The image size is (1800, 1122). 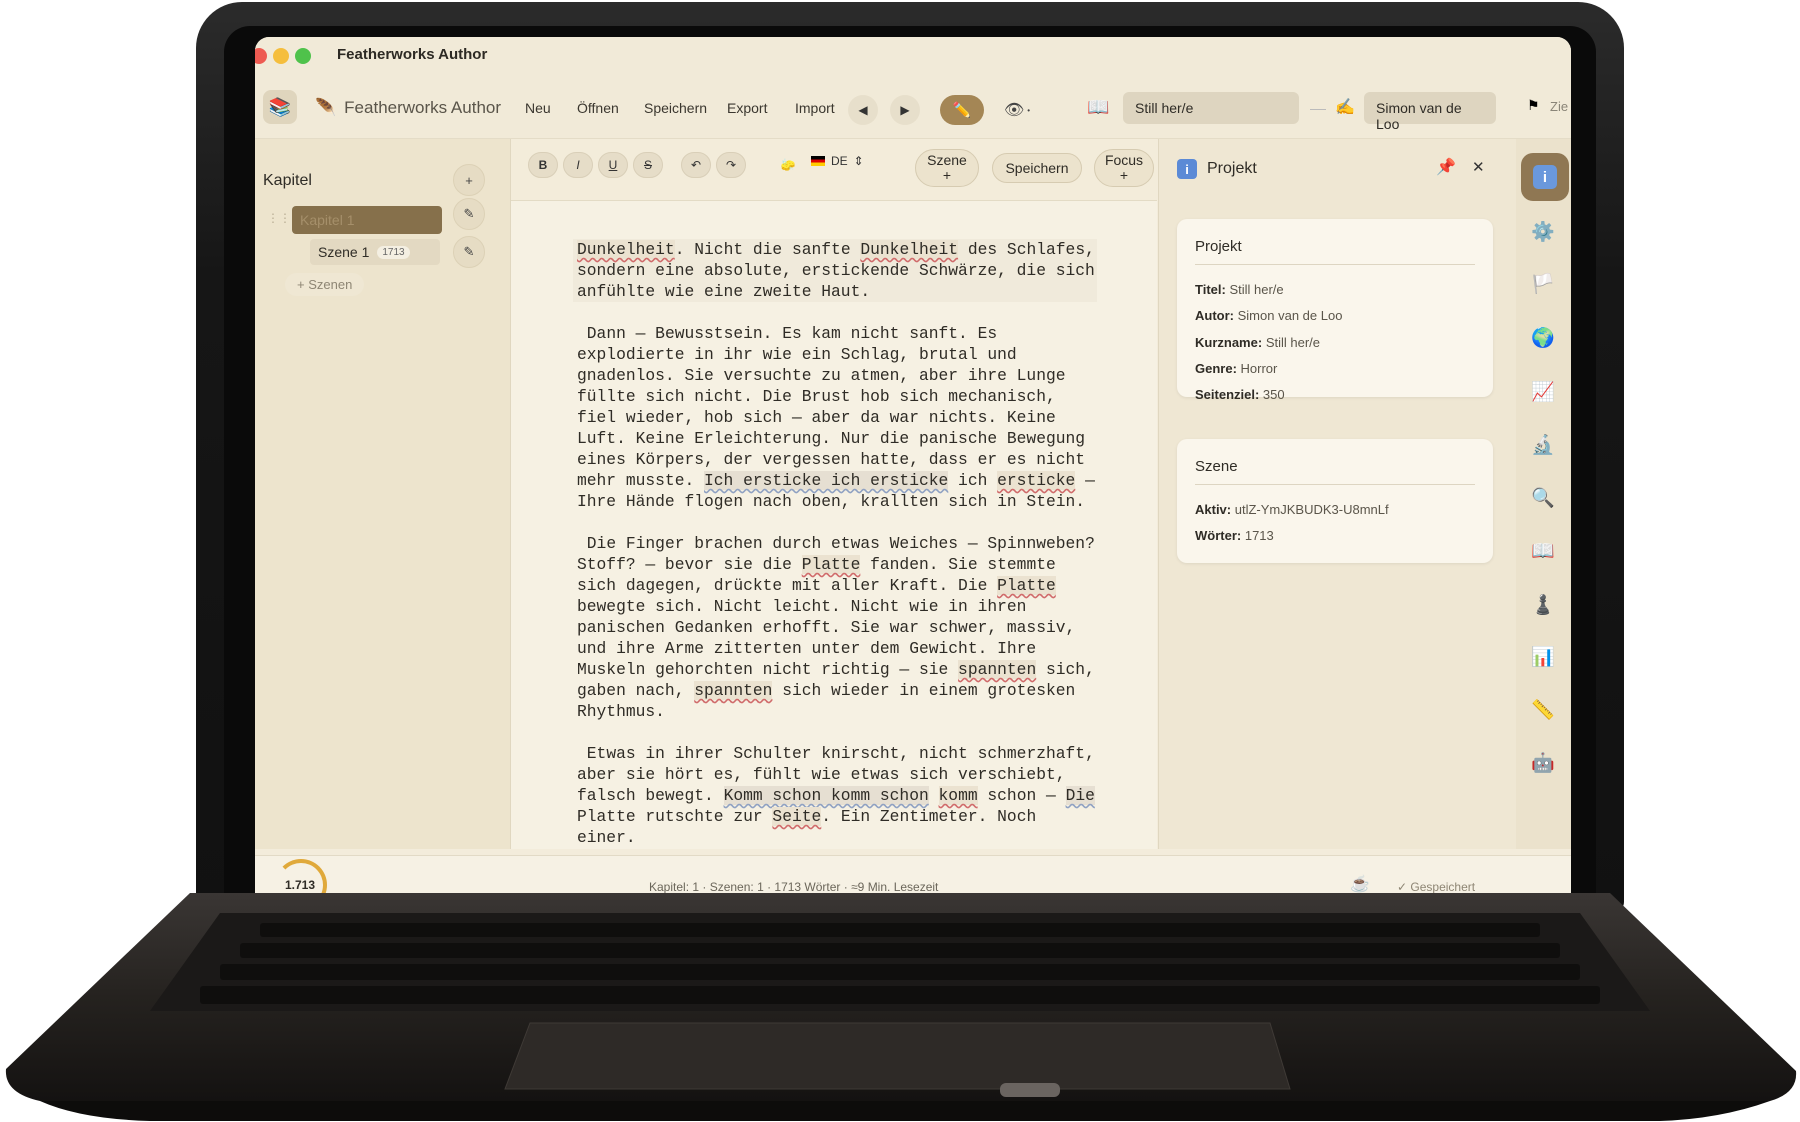 I want to click on menu-import: Import, so click(x=815, y=108).